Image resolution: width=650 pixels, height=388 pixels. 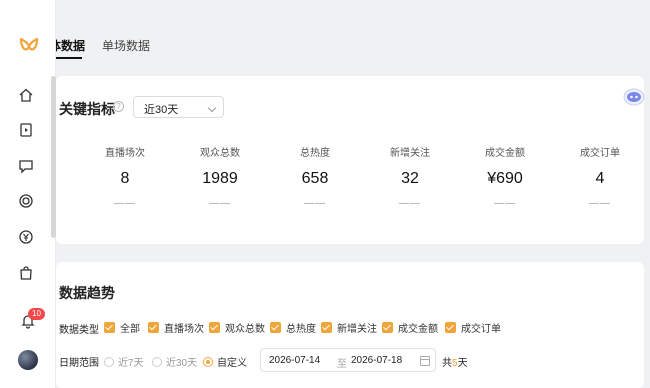 I want to click on sidebar: 10, so click(x=28, y=194).